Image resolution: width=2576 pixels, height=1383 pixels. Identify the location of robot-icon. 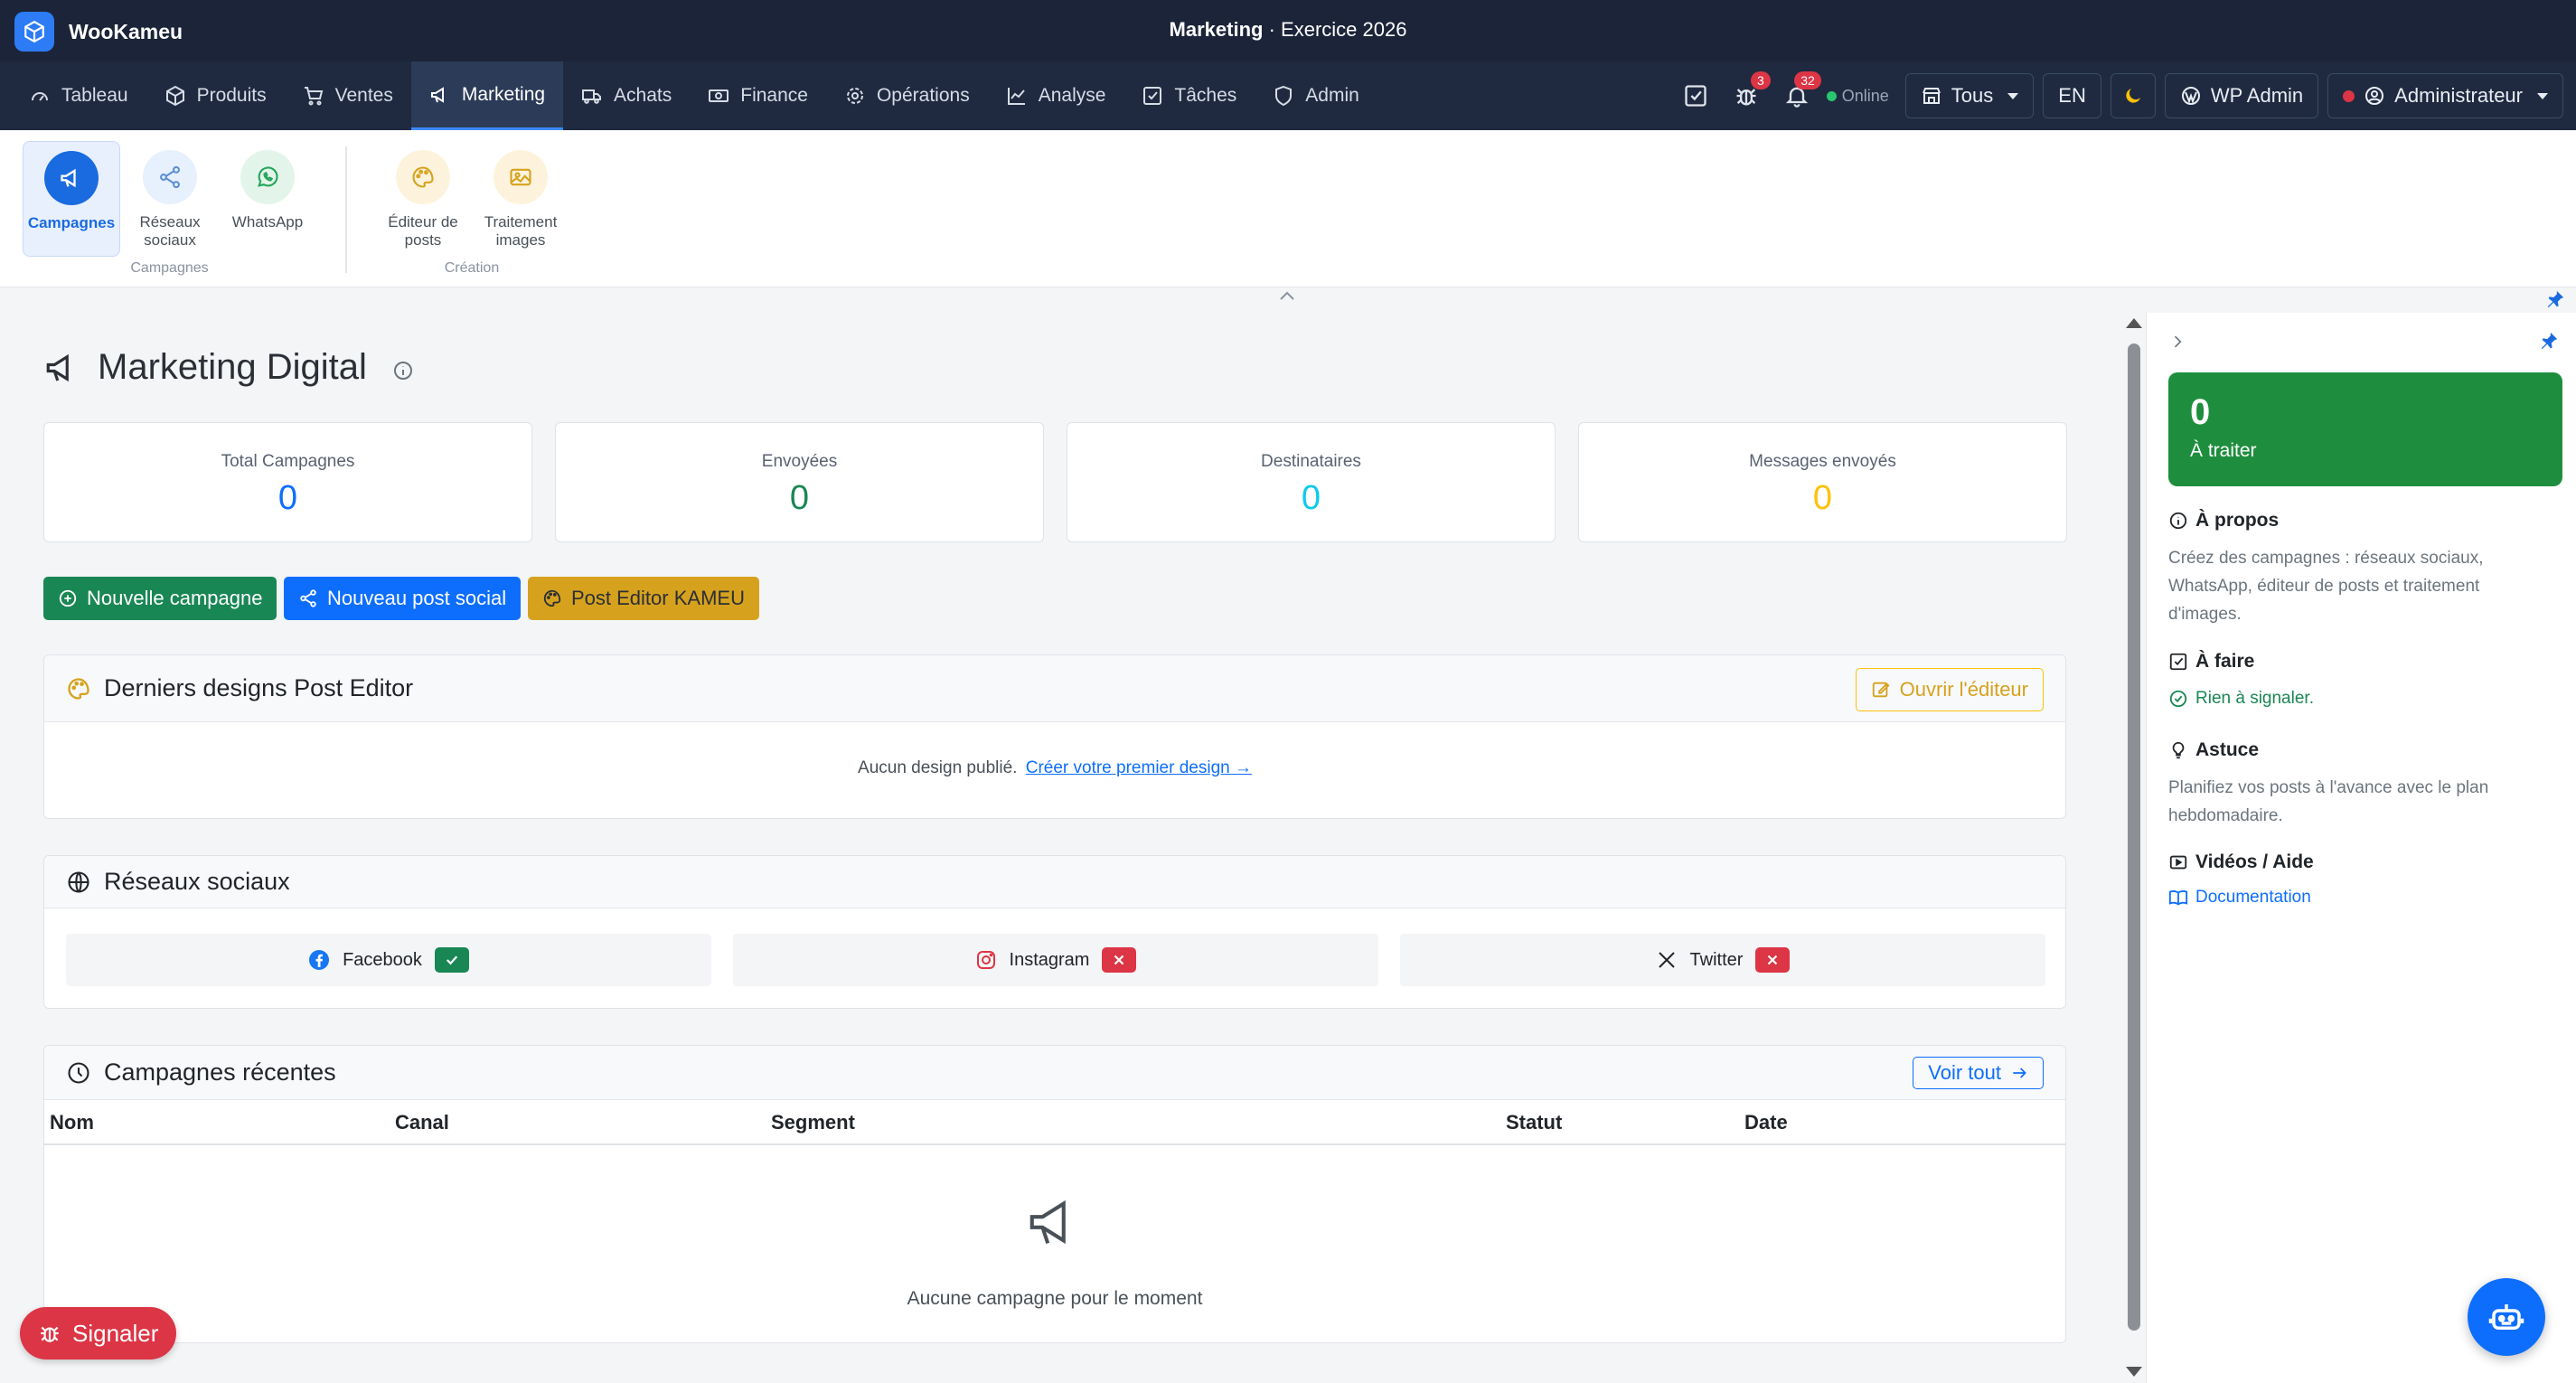
(2506, 1317).